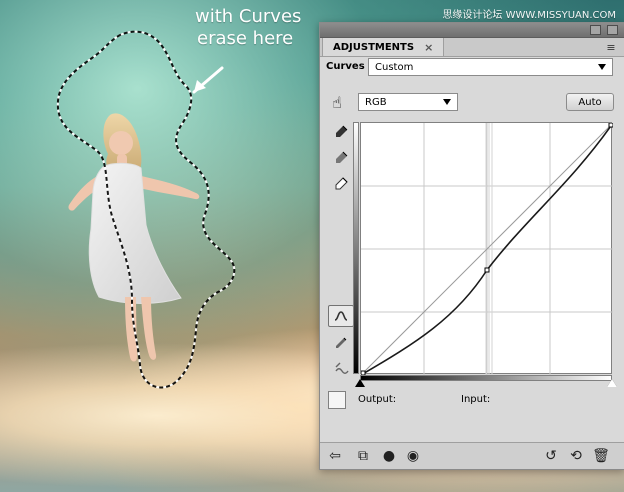 The image size is (624, 492). Describe the element at coordinates (604, 30) in the screenshot. I see `titlebar-controls` at that location.